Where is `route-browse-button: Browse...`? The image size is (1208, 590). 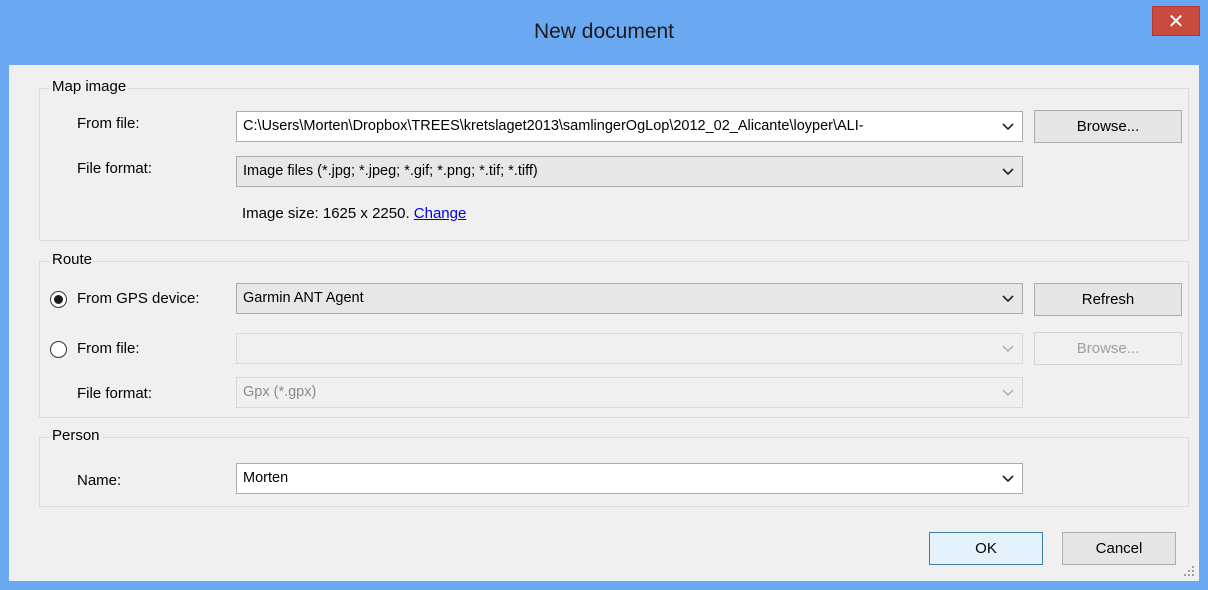 route-browse-button: Browse... is located at coordinates (1108, 348).